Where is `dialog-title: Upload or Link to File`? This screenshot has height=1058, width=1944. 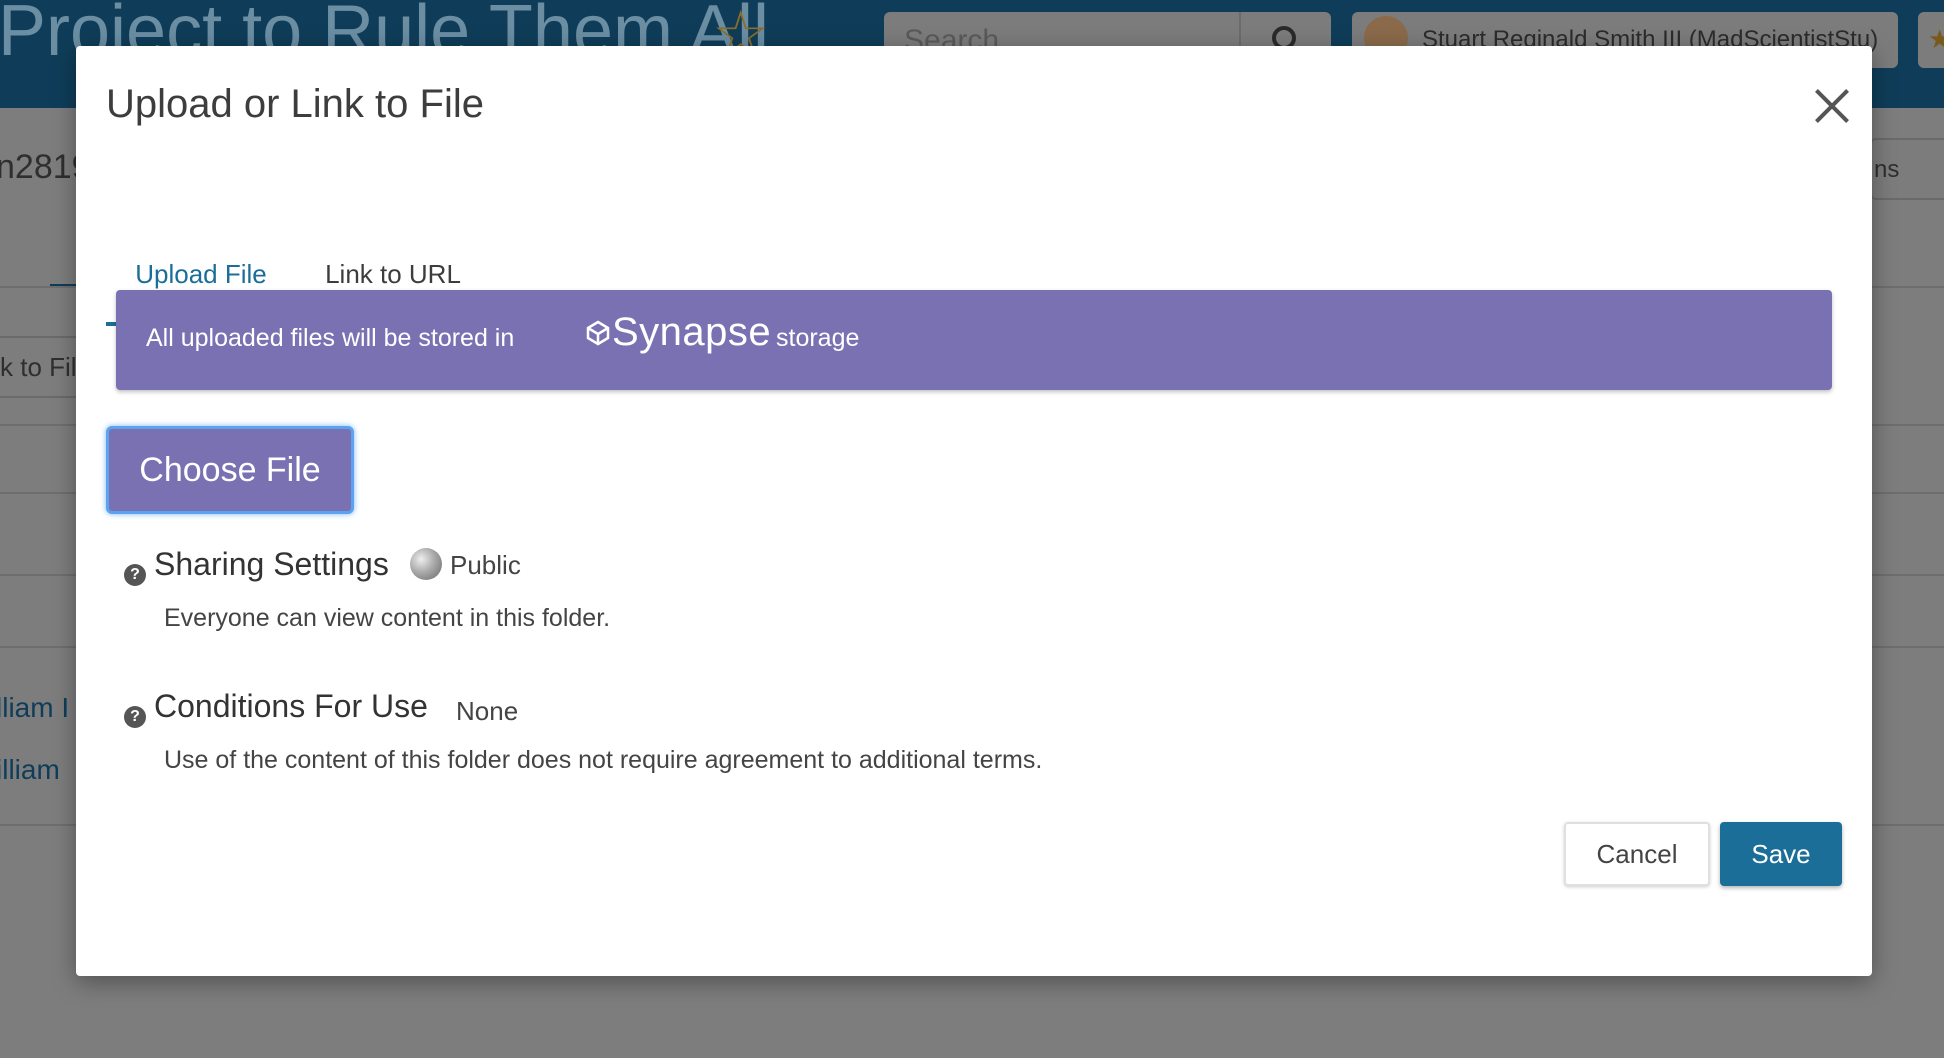 dialog-title: Upload or Link to File is located at coordinates (295, 104).